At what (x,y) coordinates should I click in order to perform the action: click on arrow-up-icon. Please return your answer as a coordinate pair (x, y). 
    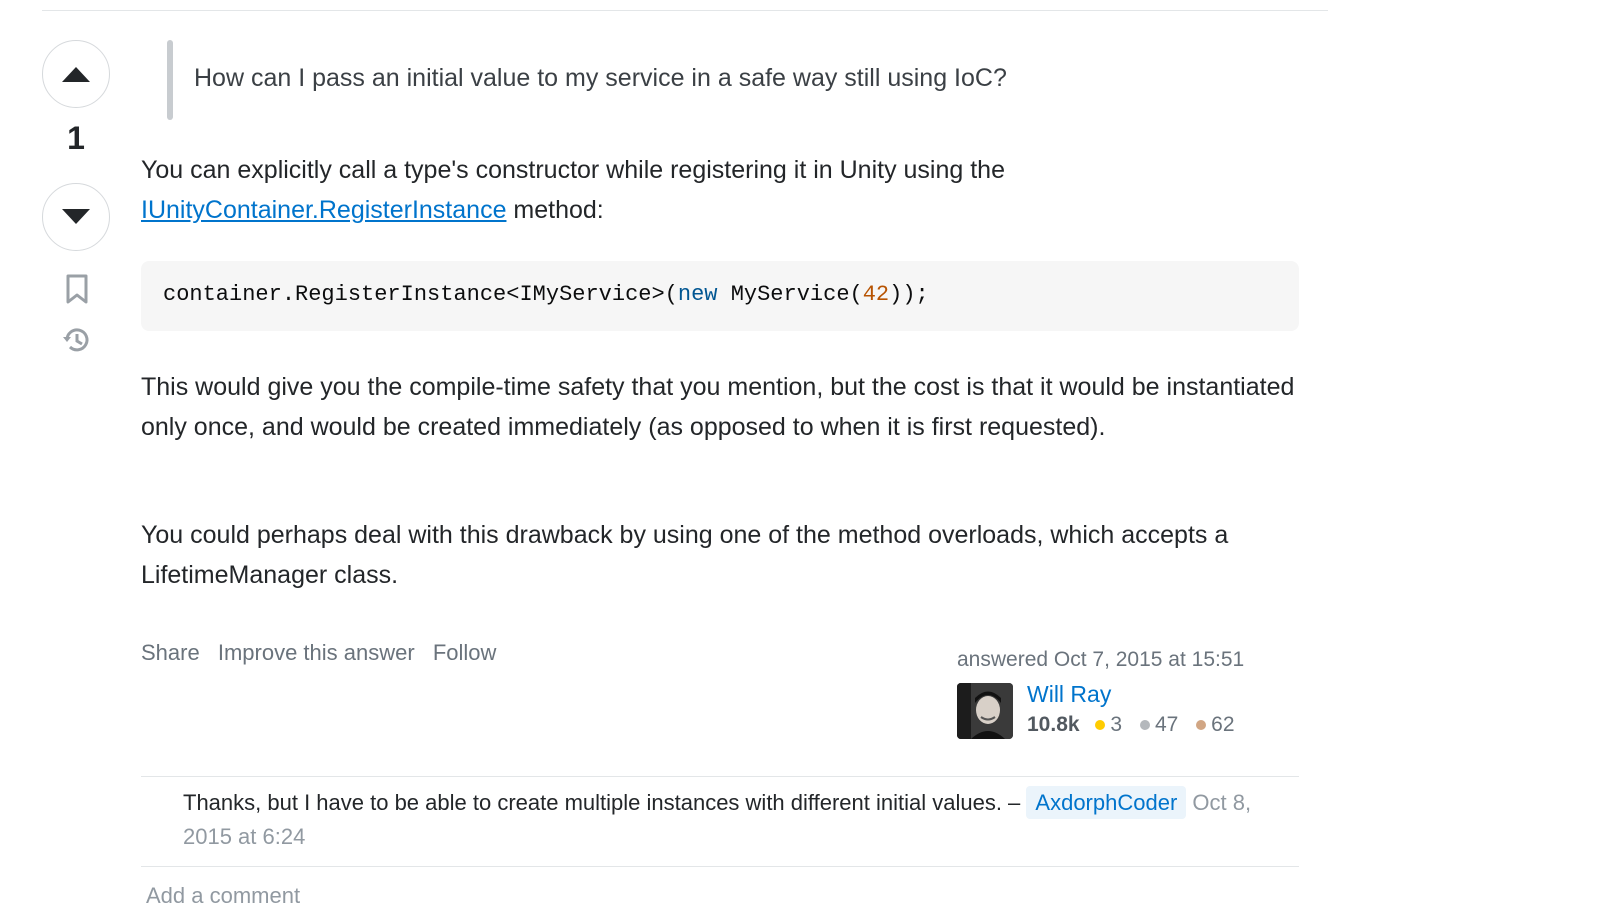
    Looking at the image, I should click on (76, 74).